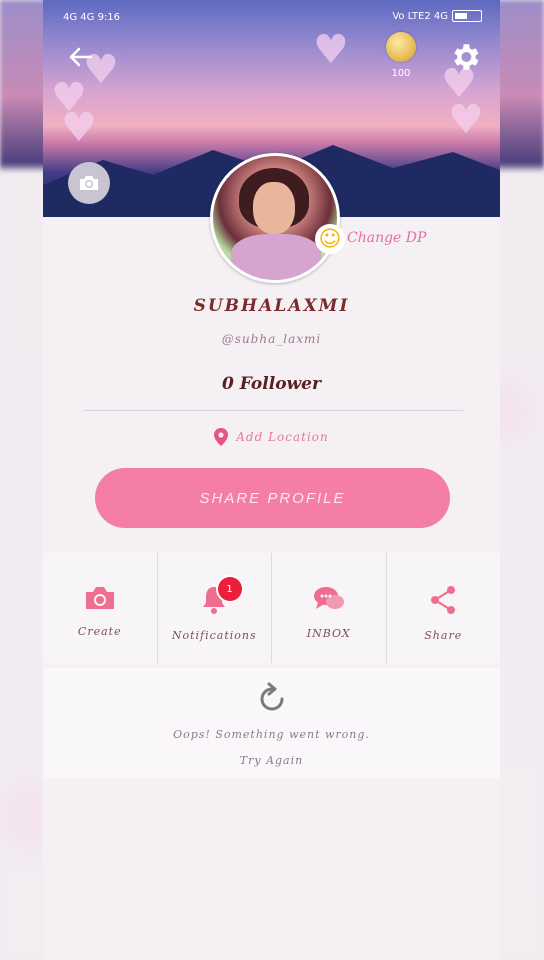  What do you see at coordinates (328, 633) in the screenshot?
I see `action-label: INBOX` at bounding box center [328, 633].